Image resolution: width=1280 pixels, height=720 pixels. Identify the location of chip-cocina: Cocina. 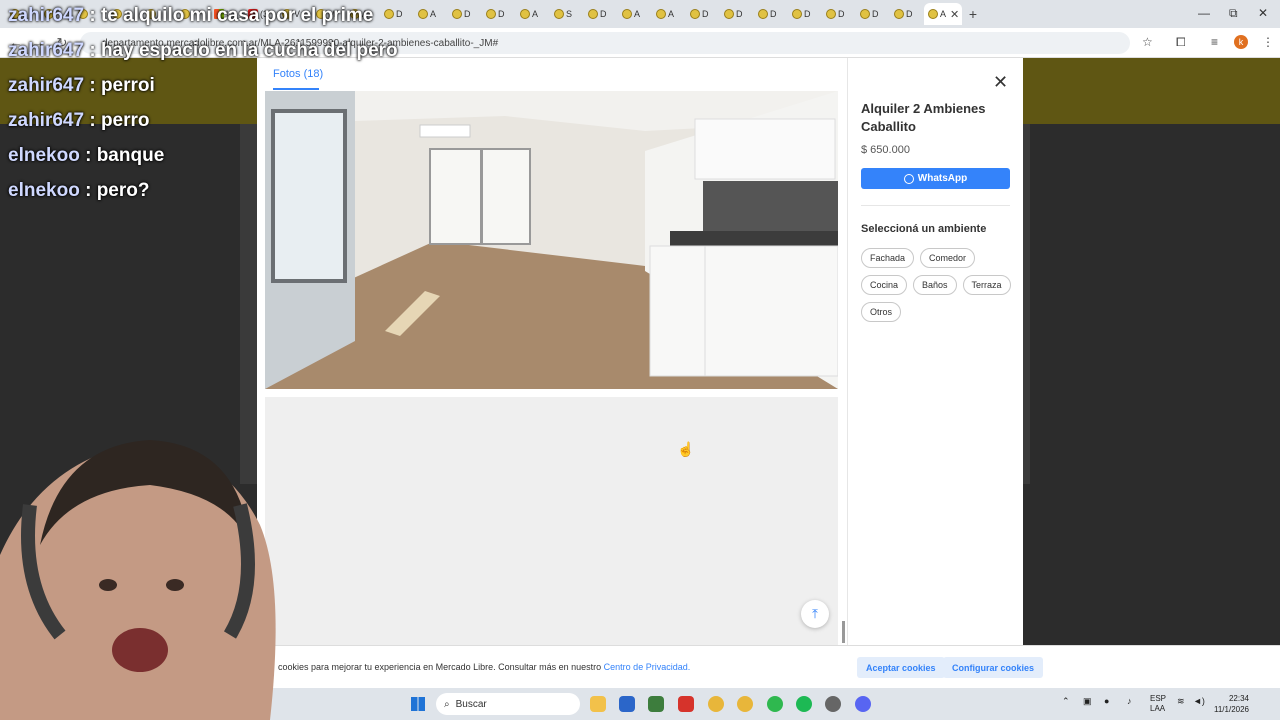
(884, 285).